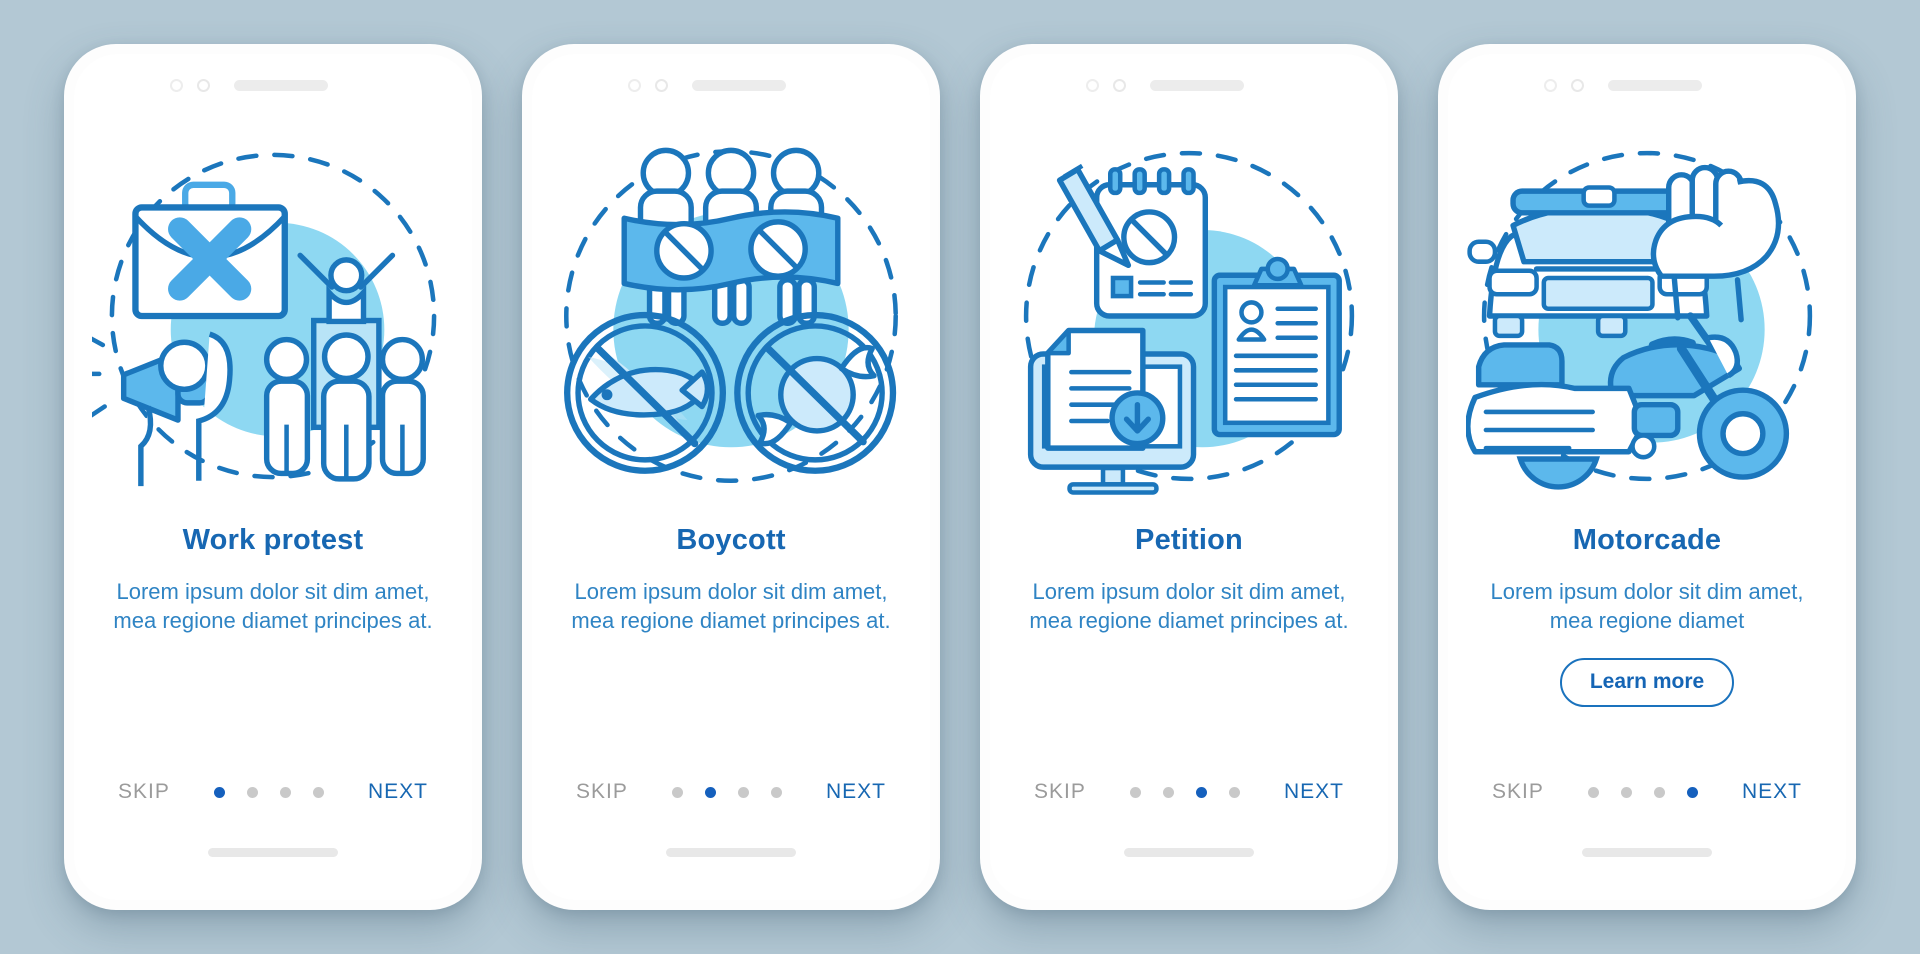  Describe the element at coordinates (1647, 682) in the screenshot. I see `learn-more-button: Learn more` at that location.